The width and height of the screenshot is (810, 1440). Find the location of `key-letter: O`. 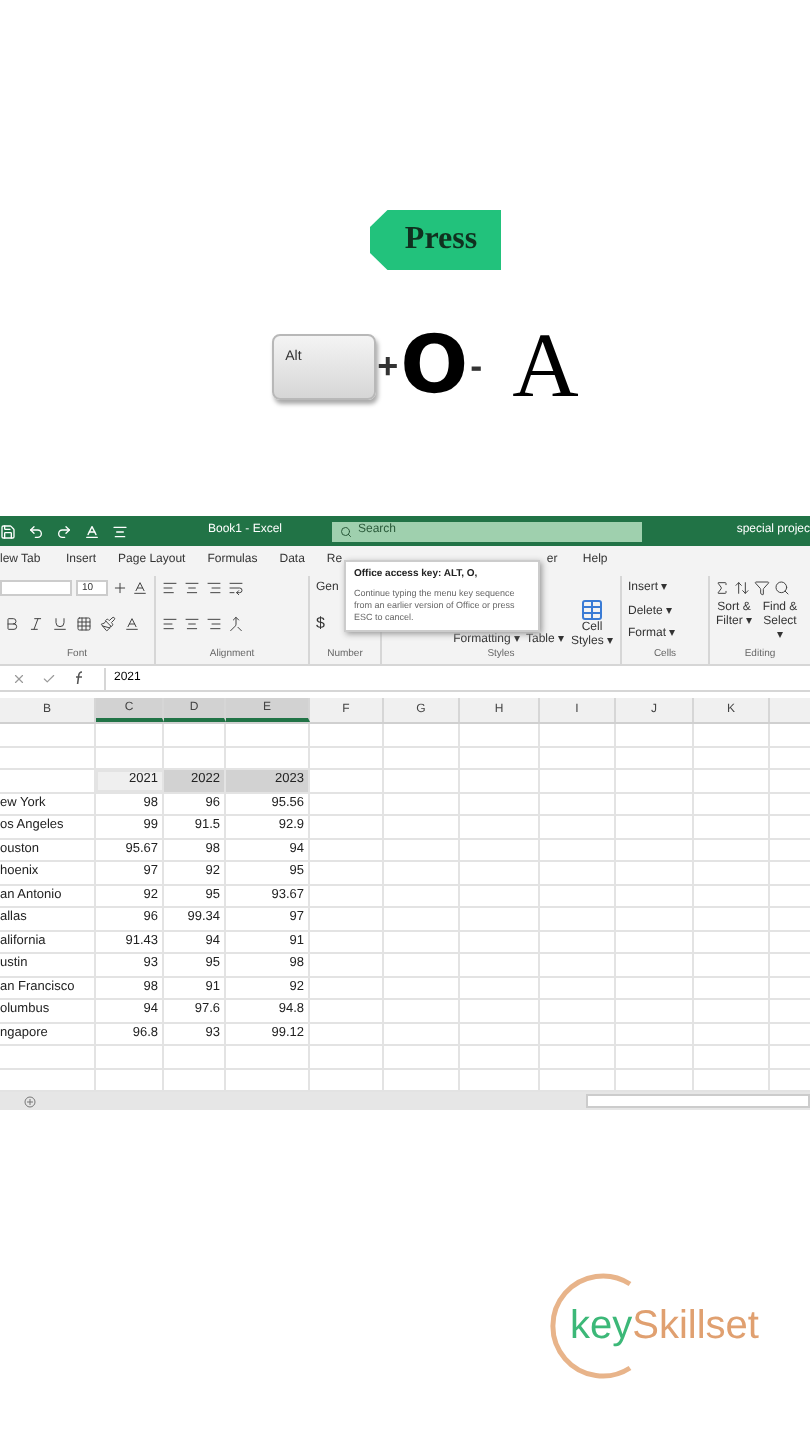

key-letter: O is located at coordinates (434, 366).